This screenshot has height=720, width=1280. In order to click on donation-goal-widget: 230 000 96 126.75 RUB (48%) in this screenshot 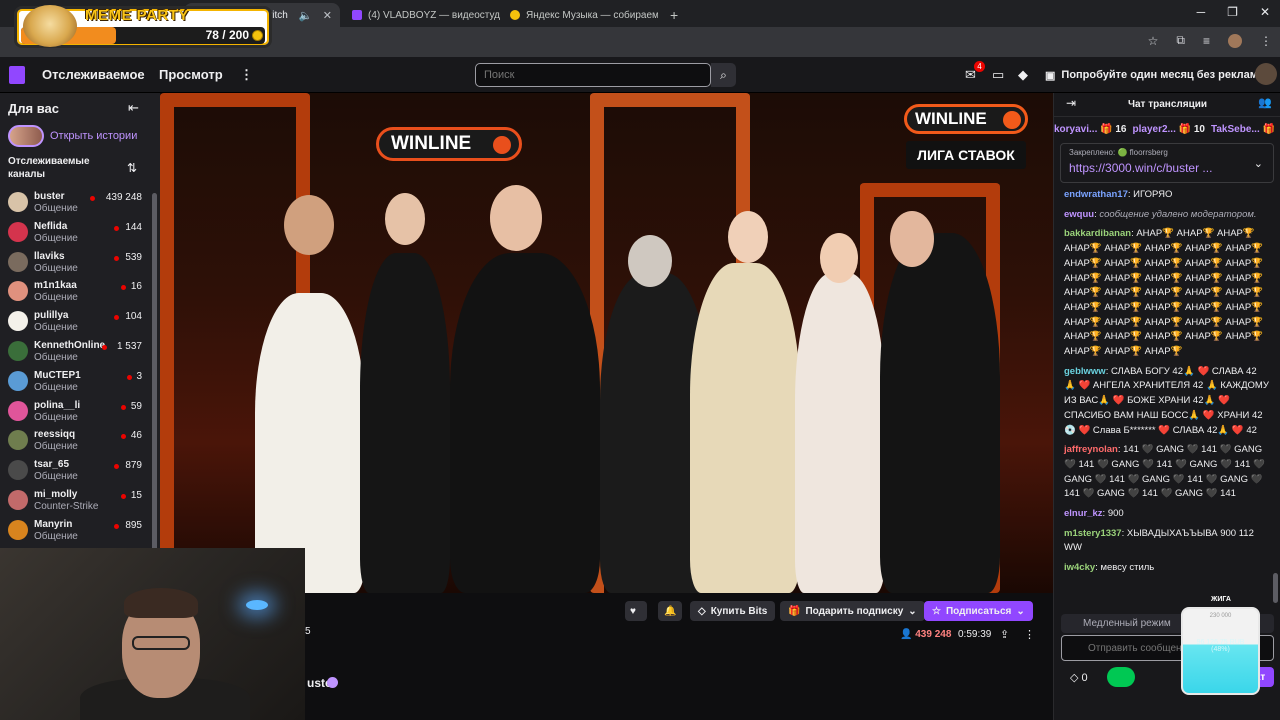, I will do `click(1220, 651)`.